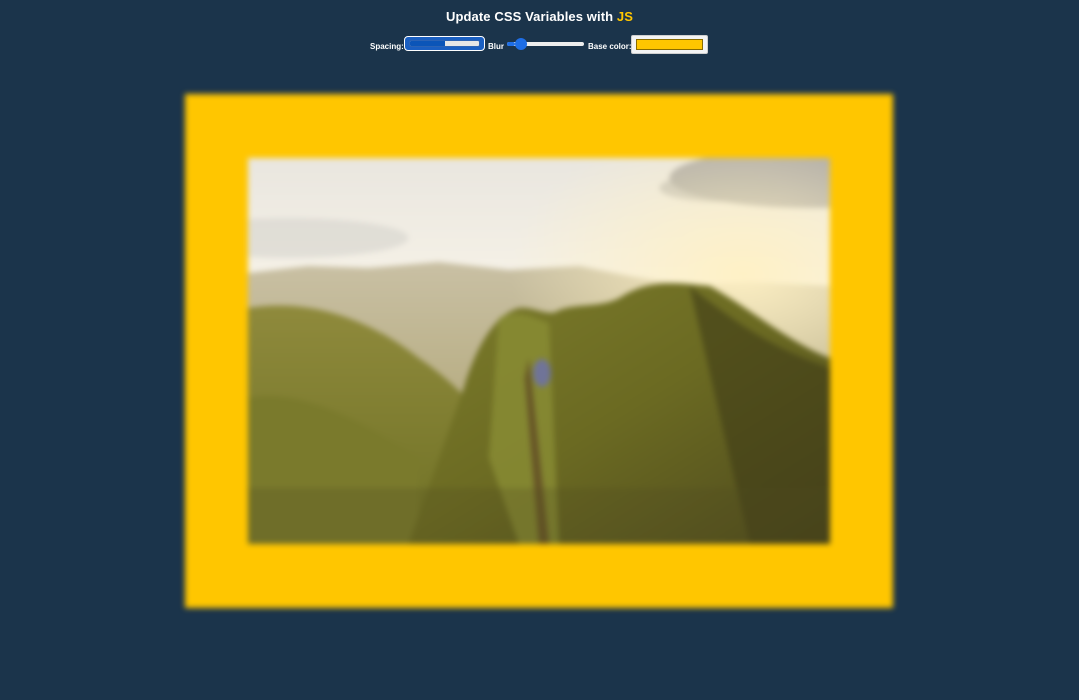 This screenshot has width=1079, height=700. I want to click on base-color-picker, so click(669, 44).